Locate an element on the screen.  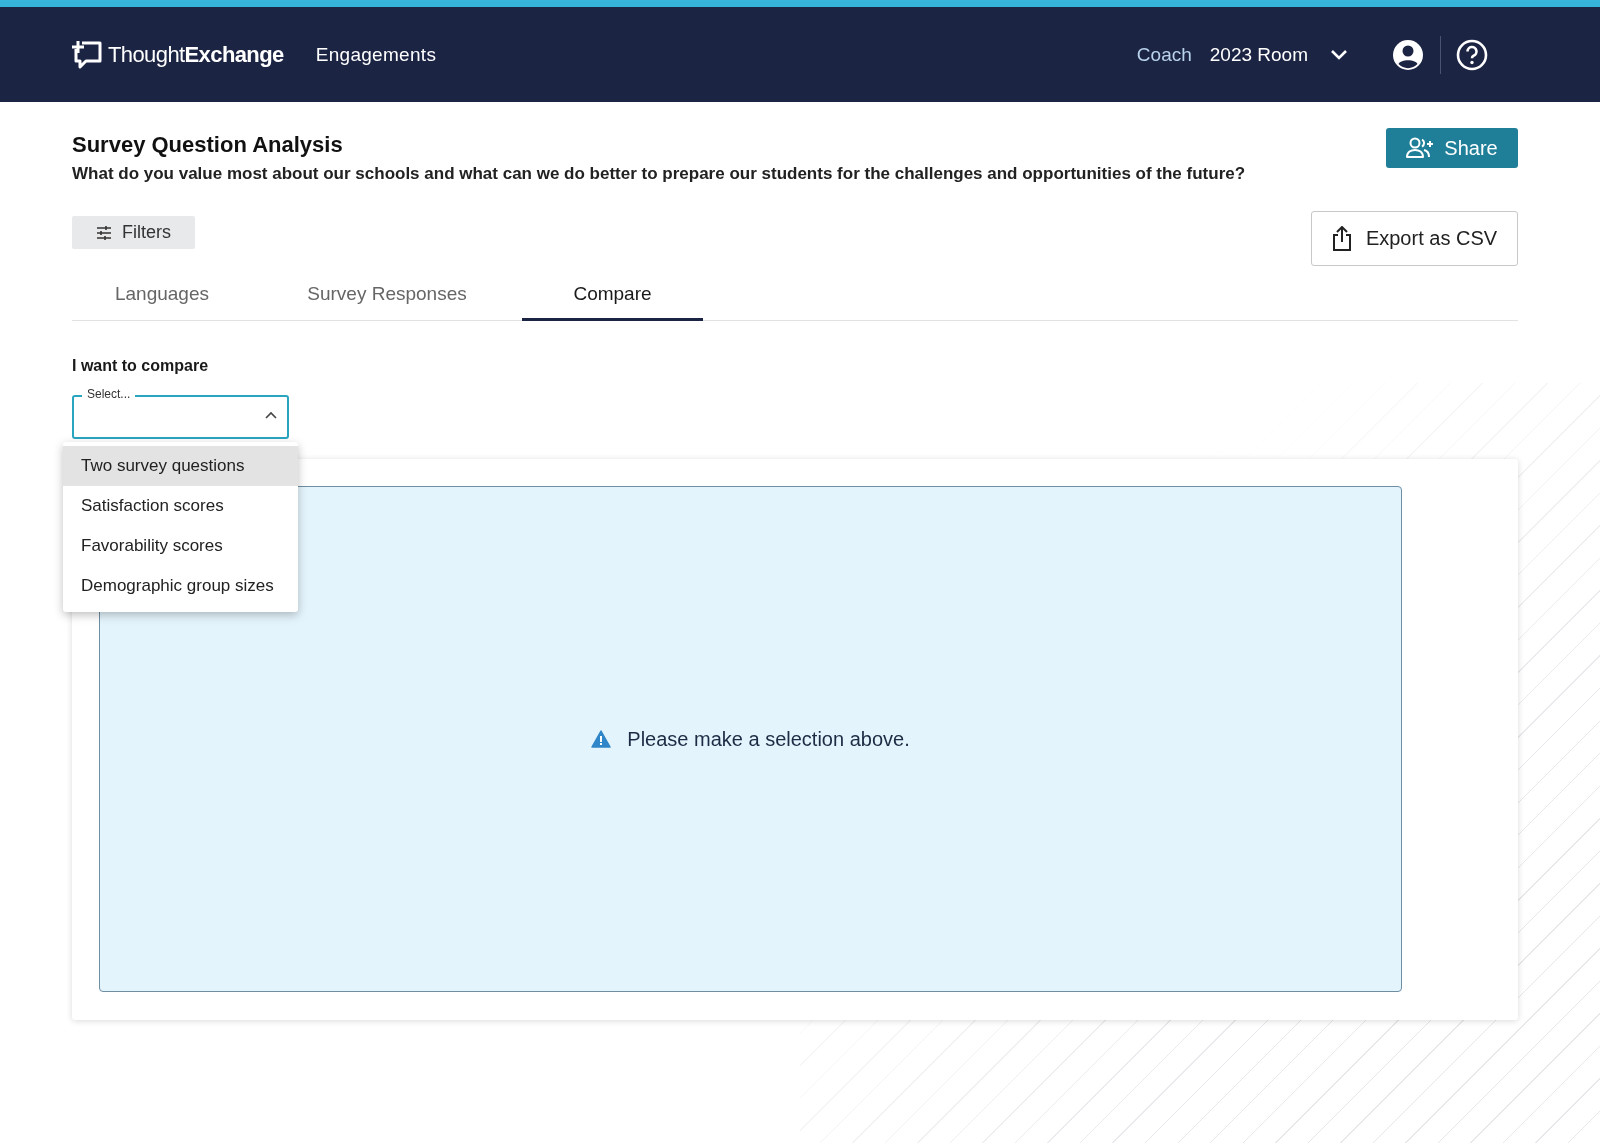
room-selector: 2023 Room is located at coordinates (1278, 54).